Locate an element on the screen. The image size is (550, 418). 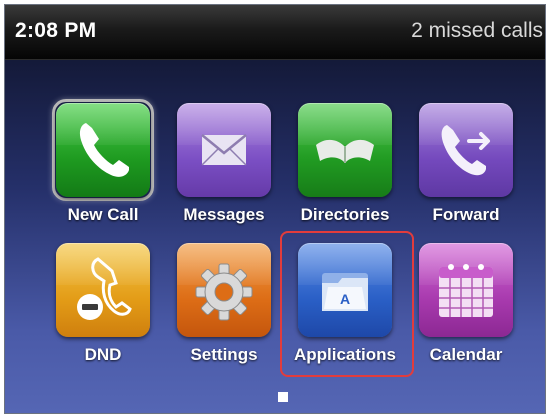
envelope-icon is located at coordinates (224, 150).